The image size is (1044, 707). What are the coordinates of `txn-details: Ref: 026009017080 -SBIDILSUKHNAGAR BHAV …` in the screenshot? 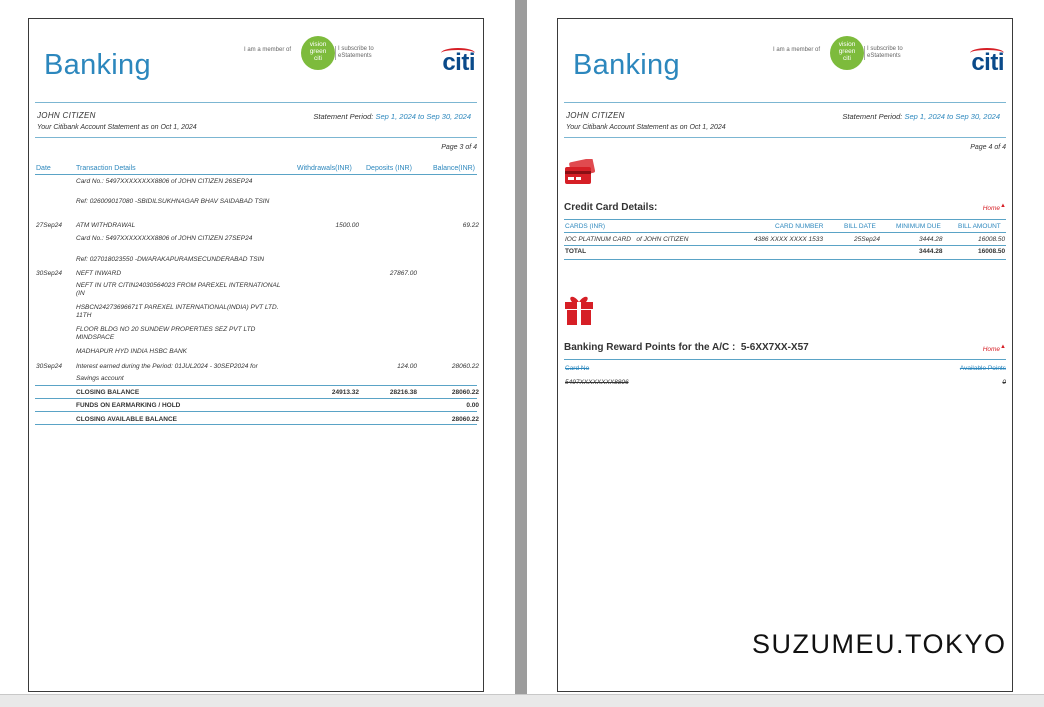 It's located at (173, 201).